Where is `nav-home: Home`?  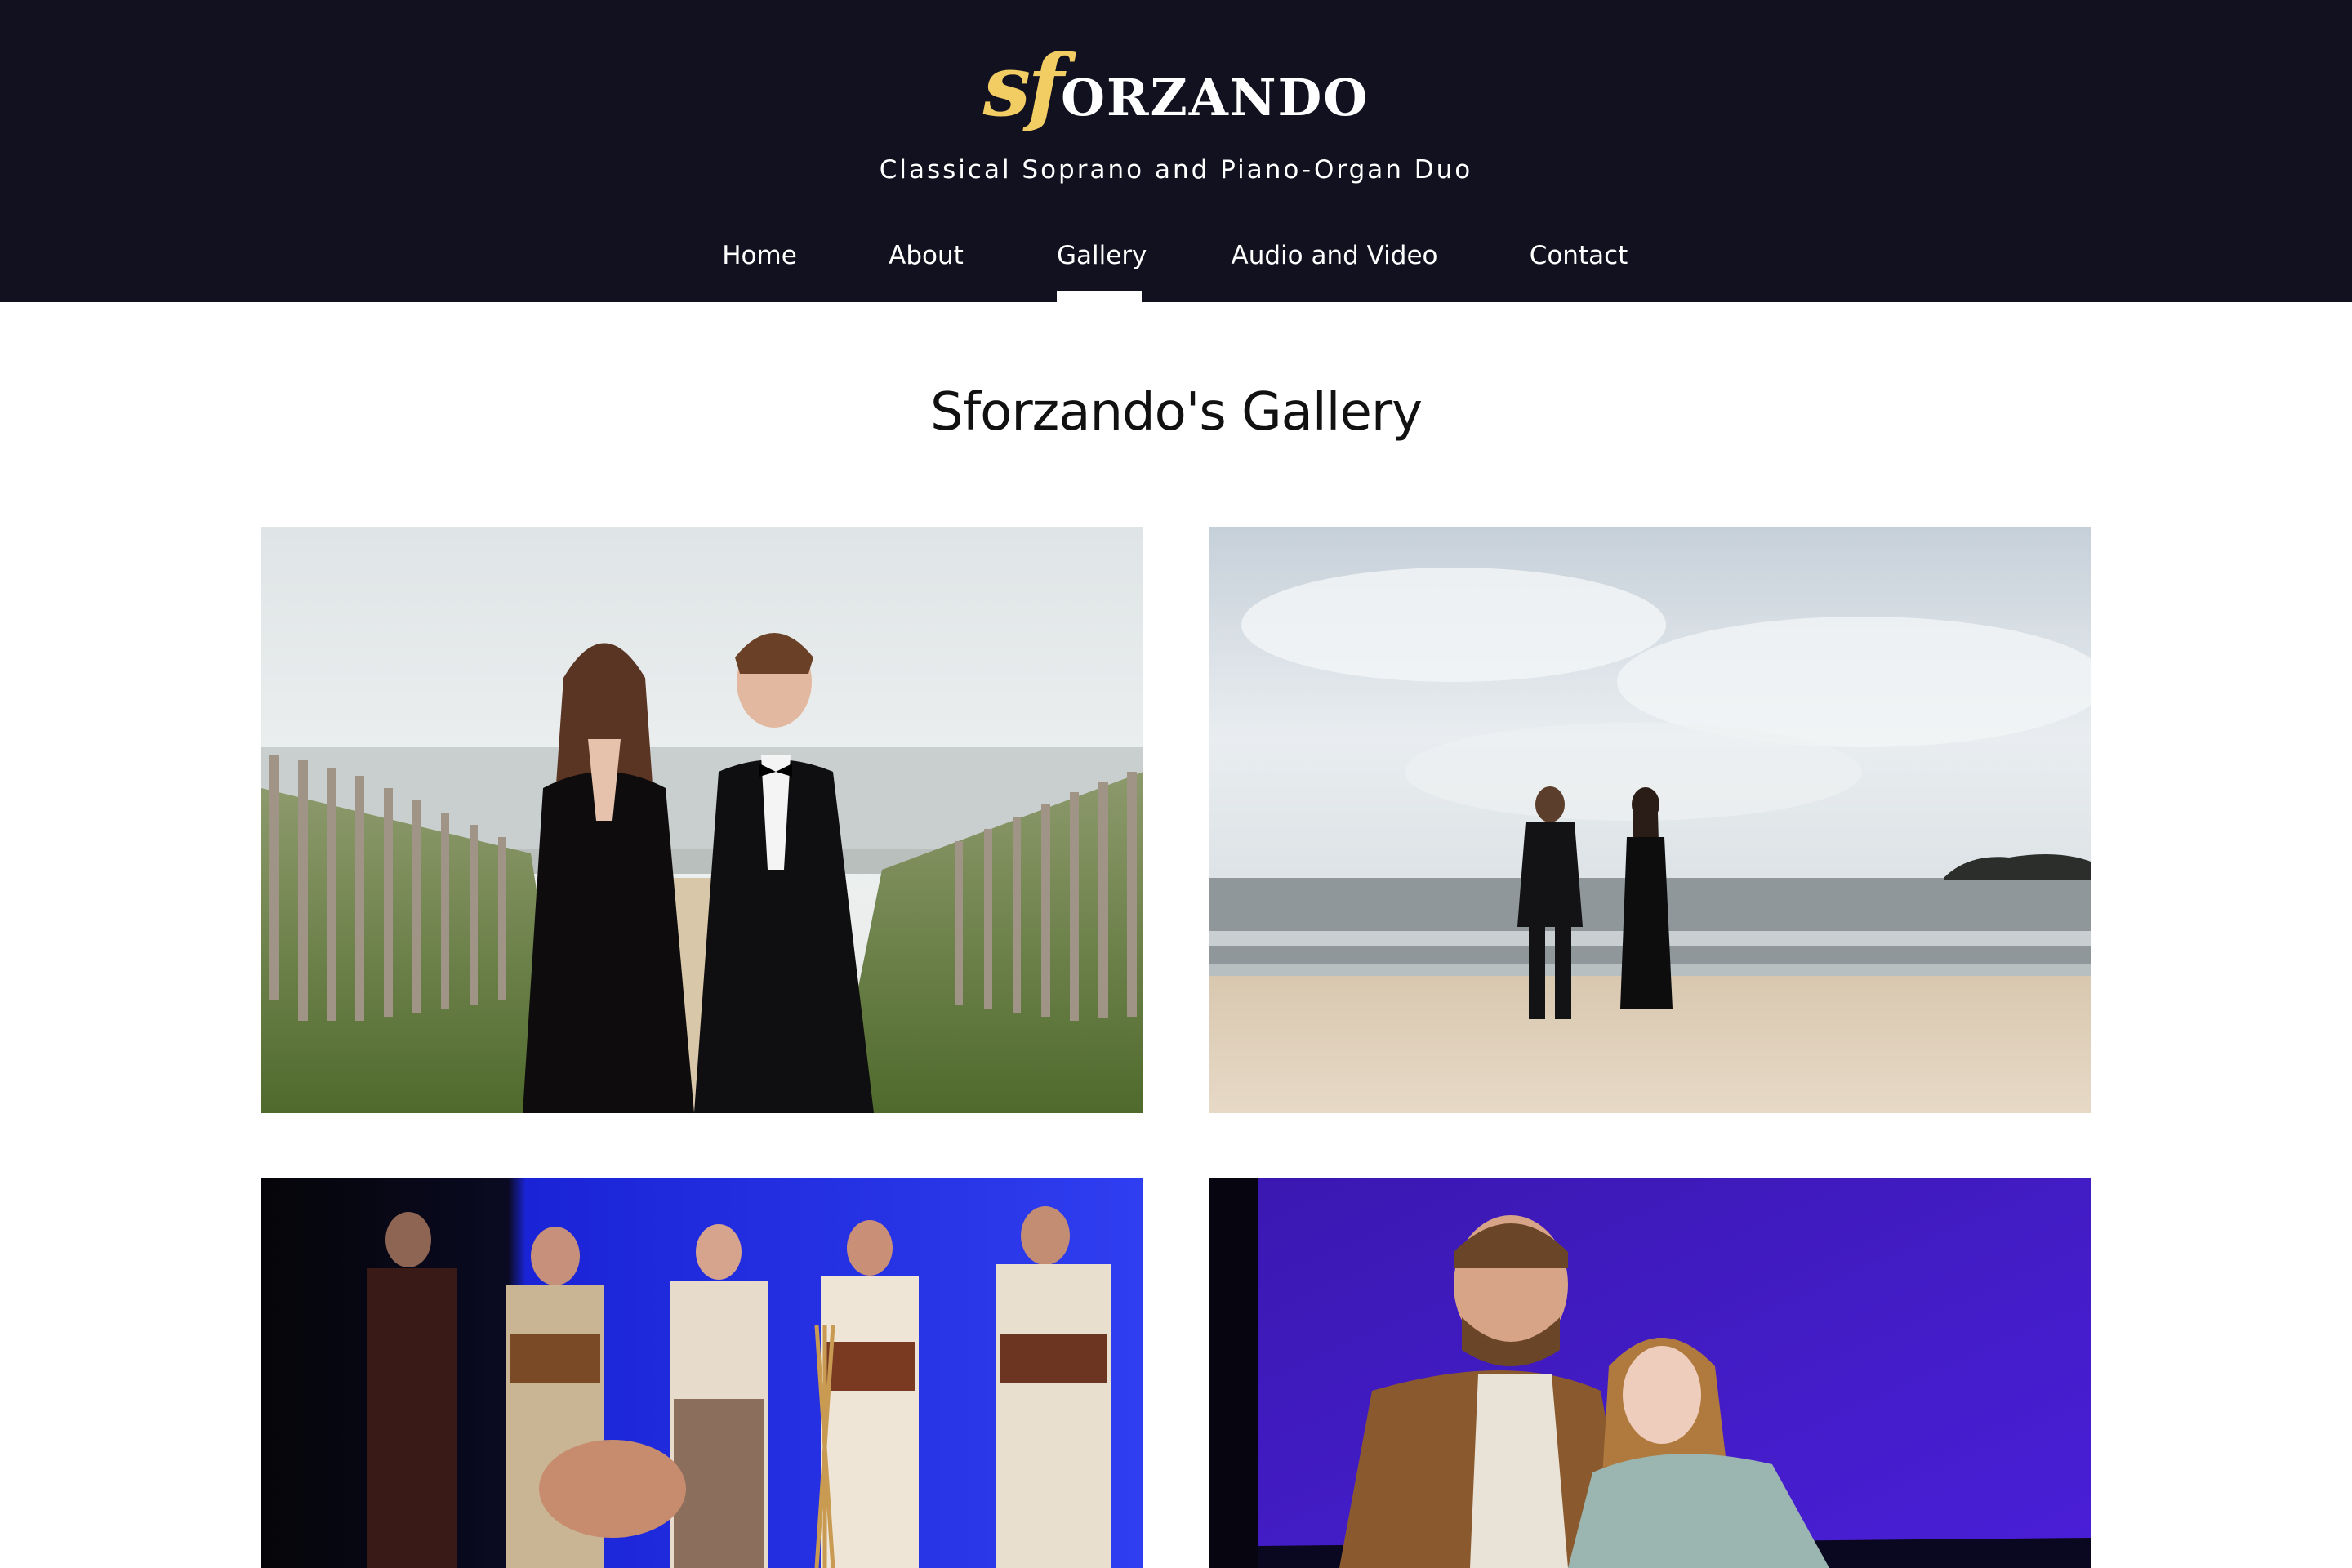 nav-home: Home is located at coordinates (759, 266).